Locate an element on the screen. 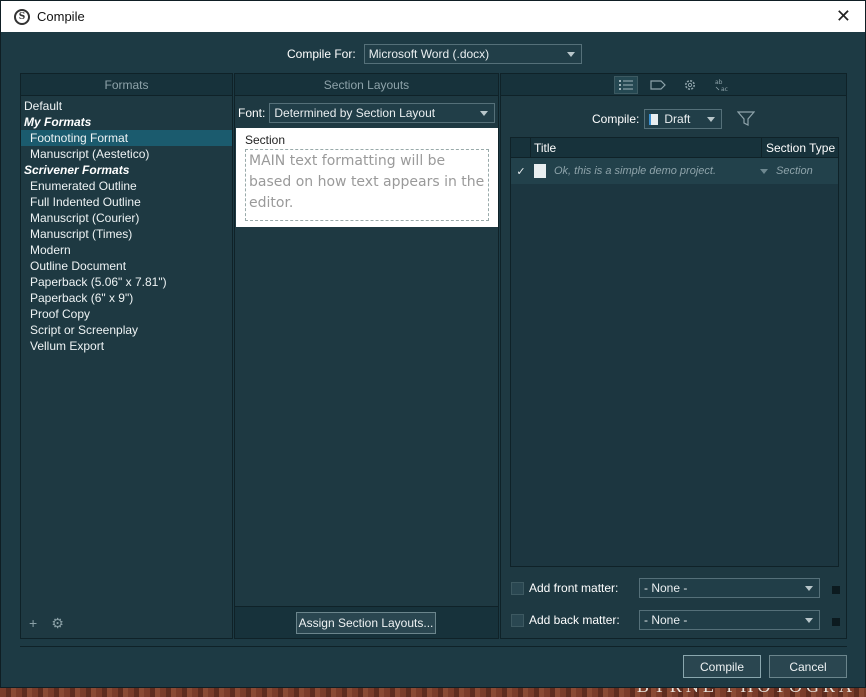  close-icon: ✕ is located at coordinates (843, 16).